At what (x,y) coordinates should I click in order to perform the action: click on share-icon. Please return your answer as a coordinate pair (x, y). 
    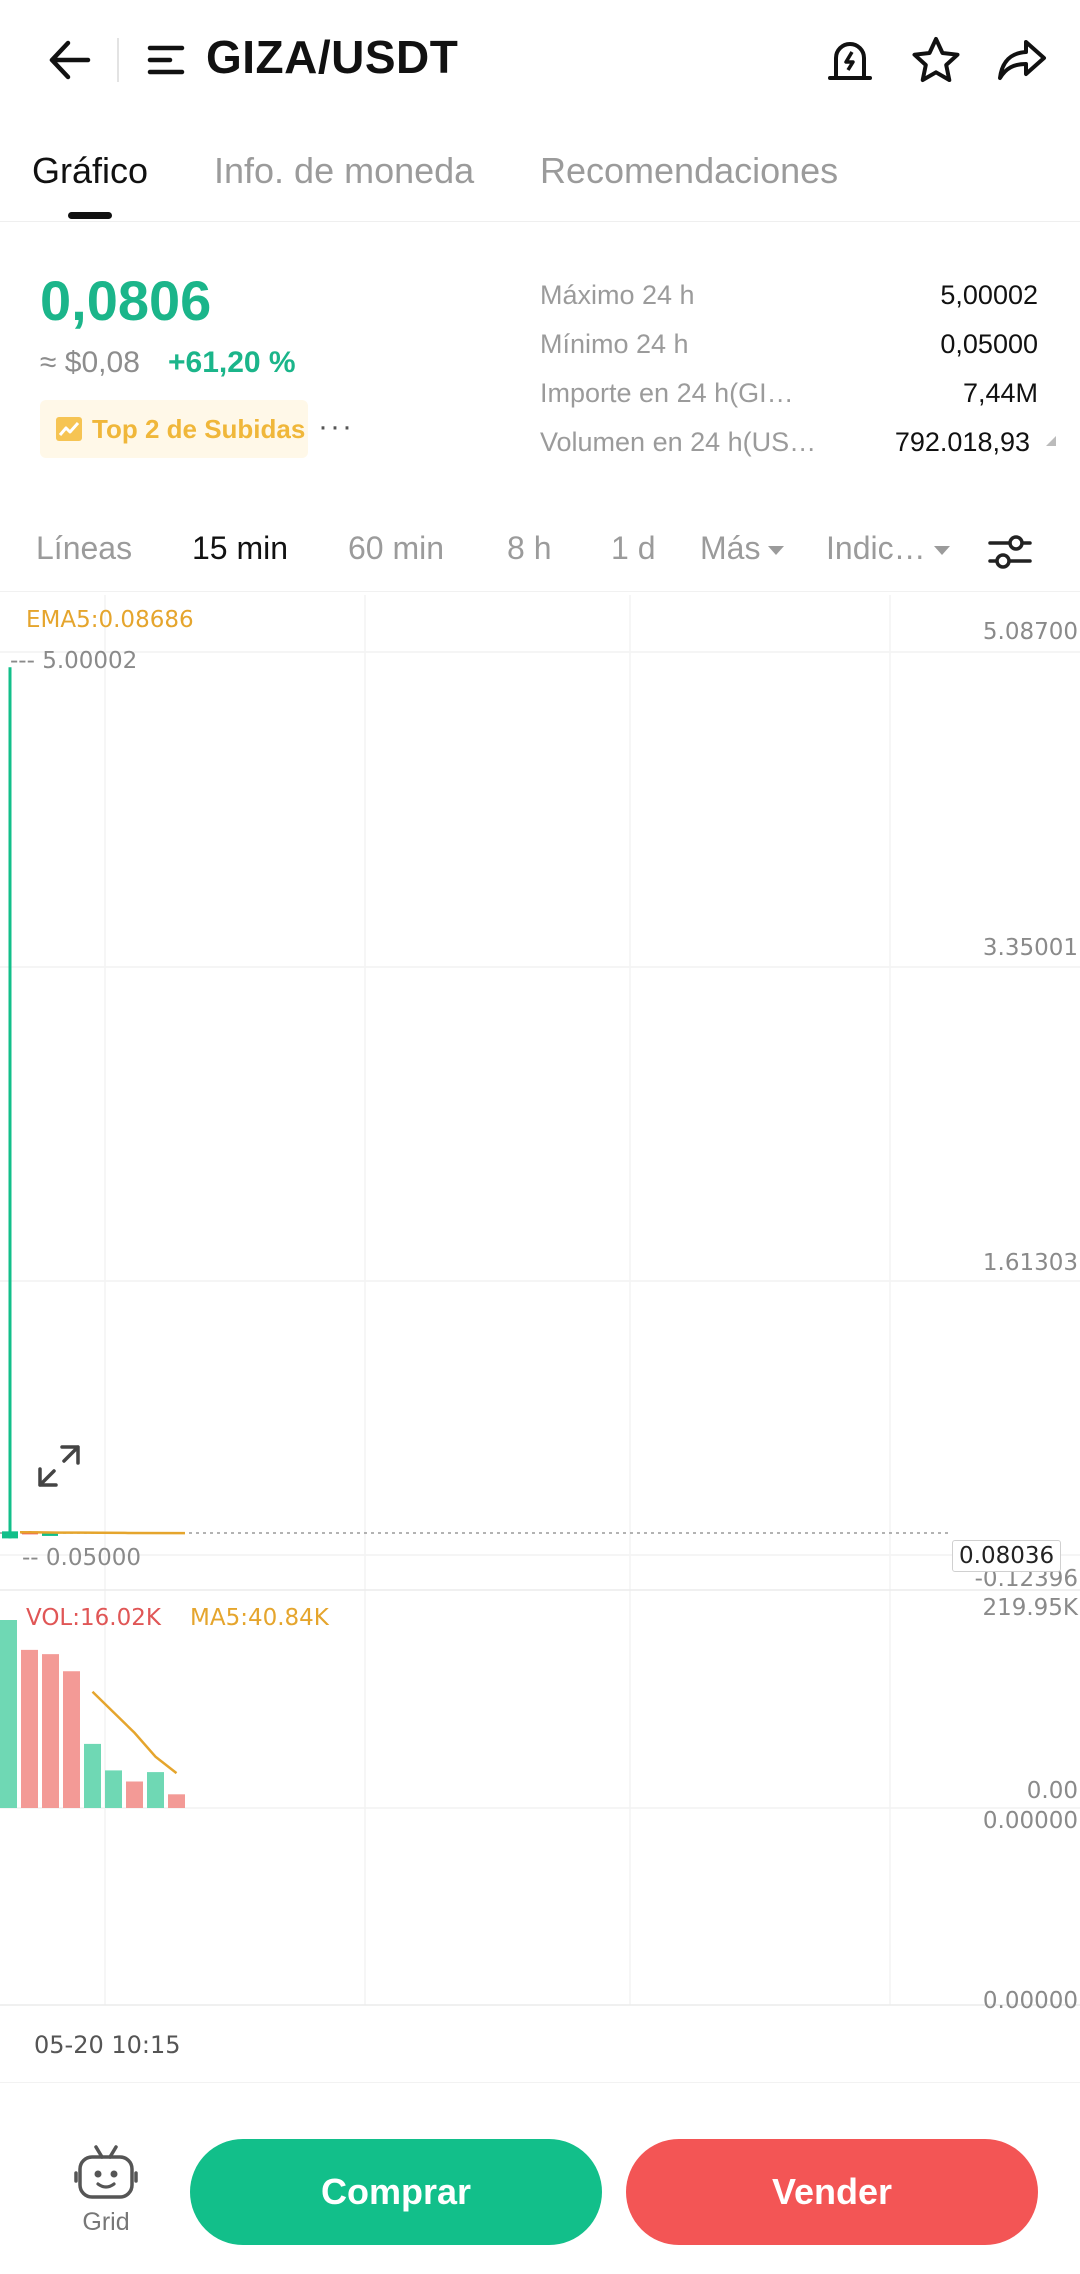
    Looking at the image, I should click on (1022, 60).